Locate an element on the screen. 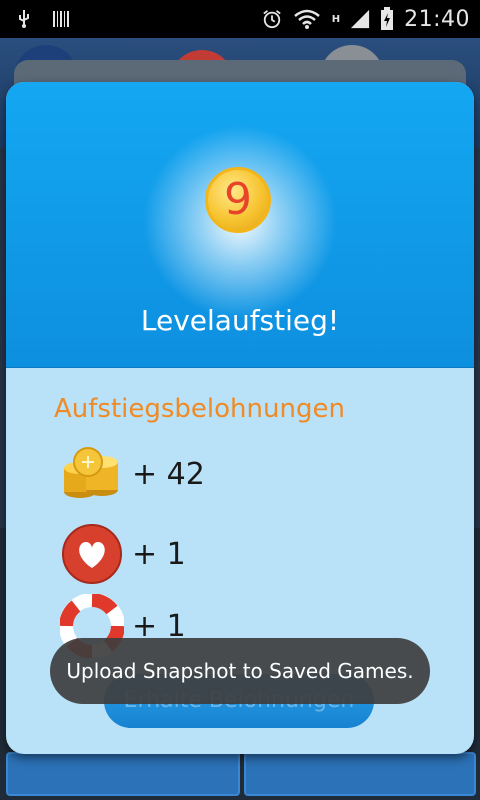 The image size is (480, 800). footer-tab-left is located at coordinates (123, 774).